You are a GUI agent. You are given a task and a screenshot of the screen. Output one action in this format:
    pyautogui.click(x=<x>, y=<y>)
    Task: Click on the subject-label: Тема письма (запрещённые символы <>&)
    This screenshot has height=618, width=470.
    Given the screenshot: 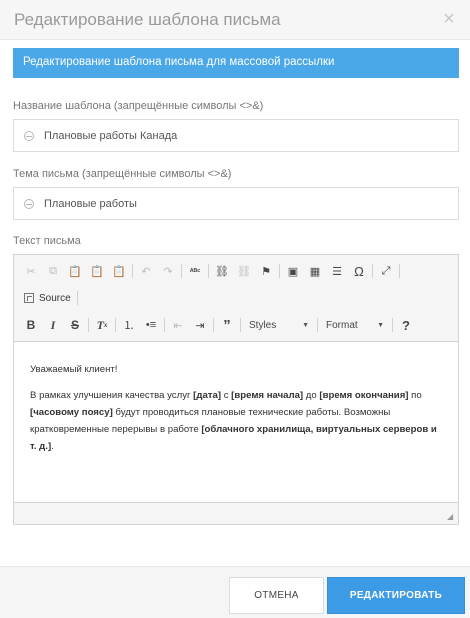 What is the action you would take?
    pyautogui.click(x=122, y=174)
    